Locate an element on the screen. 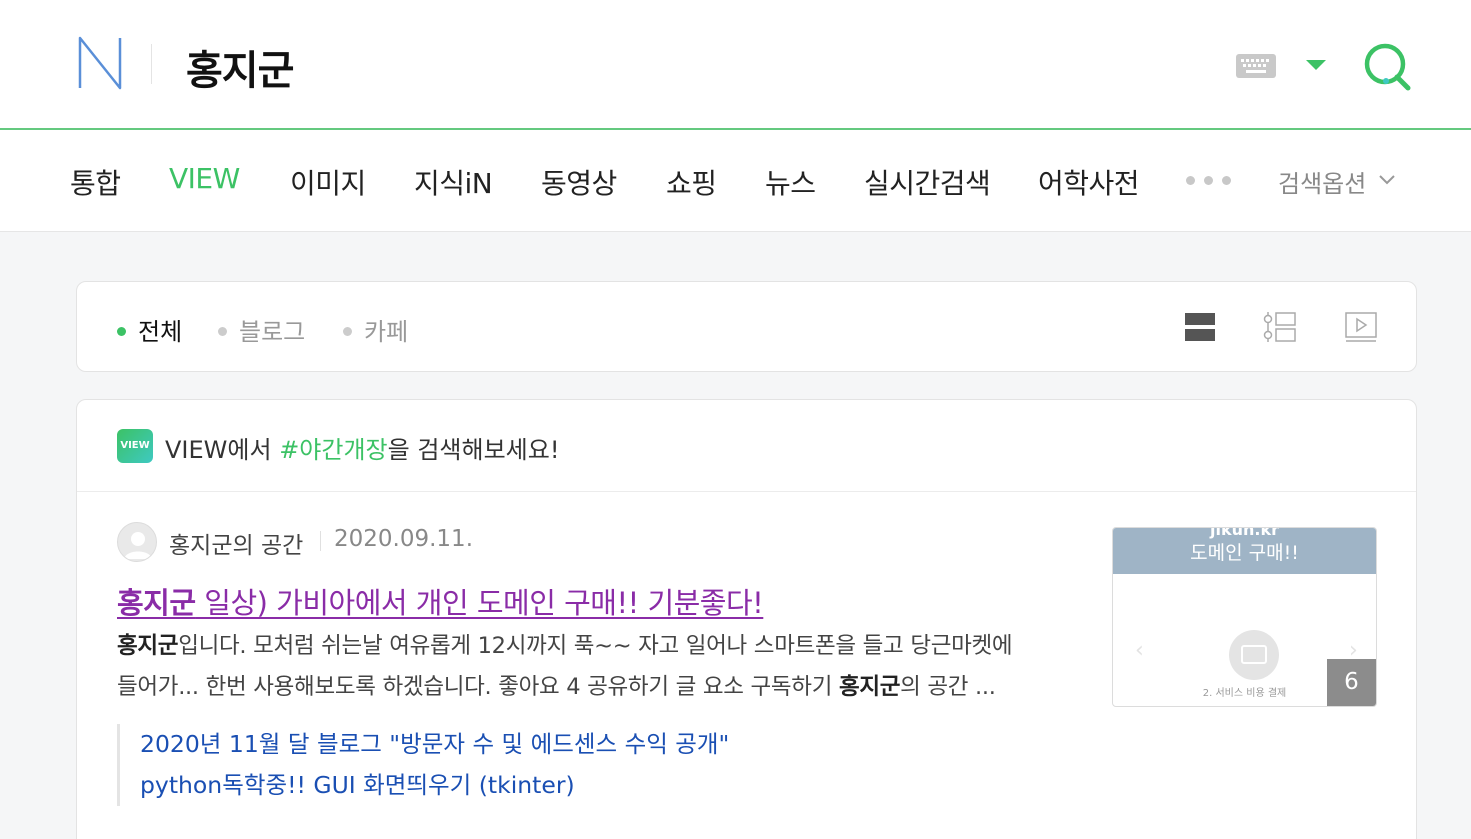 This screenshot has width=1471, height=839. result-thumbnail: jikun.kr 도메인 구매!! ‹ › 2. 서비스 비용 결제 6 is located at coordinates (1244, 617).